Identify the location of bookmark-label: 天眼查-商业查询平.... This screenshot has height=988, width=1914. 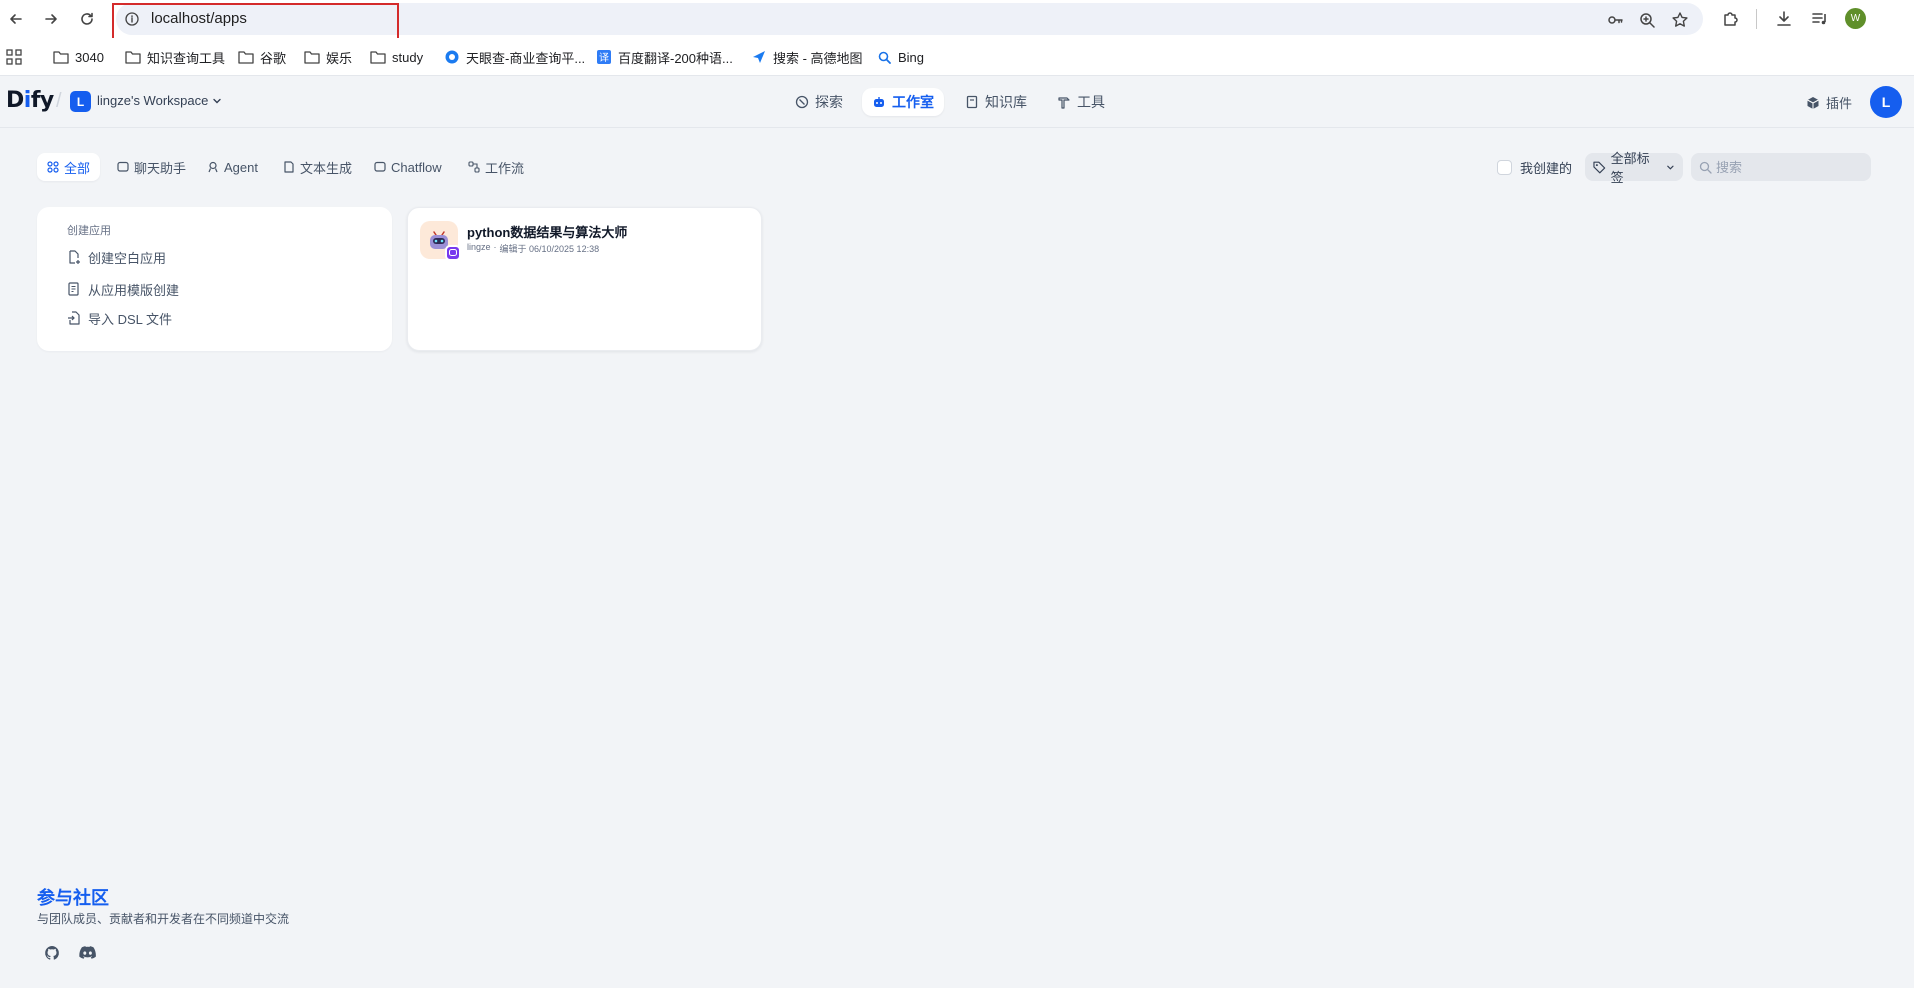
(526, 58).